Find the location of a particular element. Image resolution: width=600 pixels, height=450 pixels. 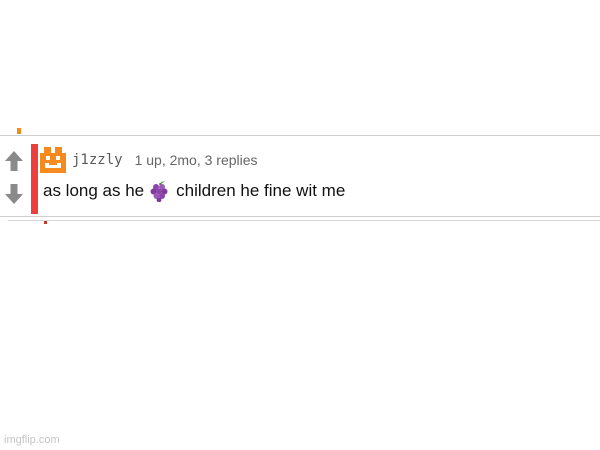

comment-text: as long as he children he fine wit me is located at coordinates (194, 191).